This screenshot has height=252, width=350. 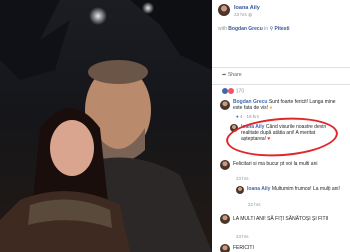 What do you see at coordinates (247, 116) in the screenshot?
I see `comment-meta: ● 4 · 19 hrs` at bounding box center [247, 116].